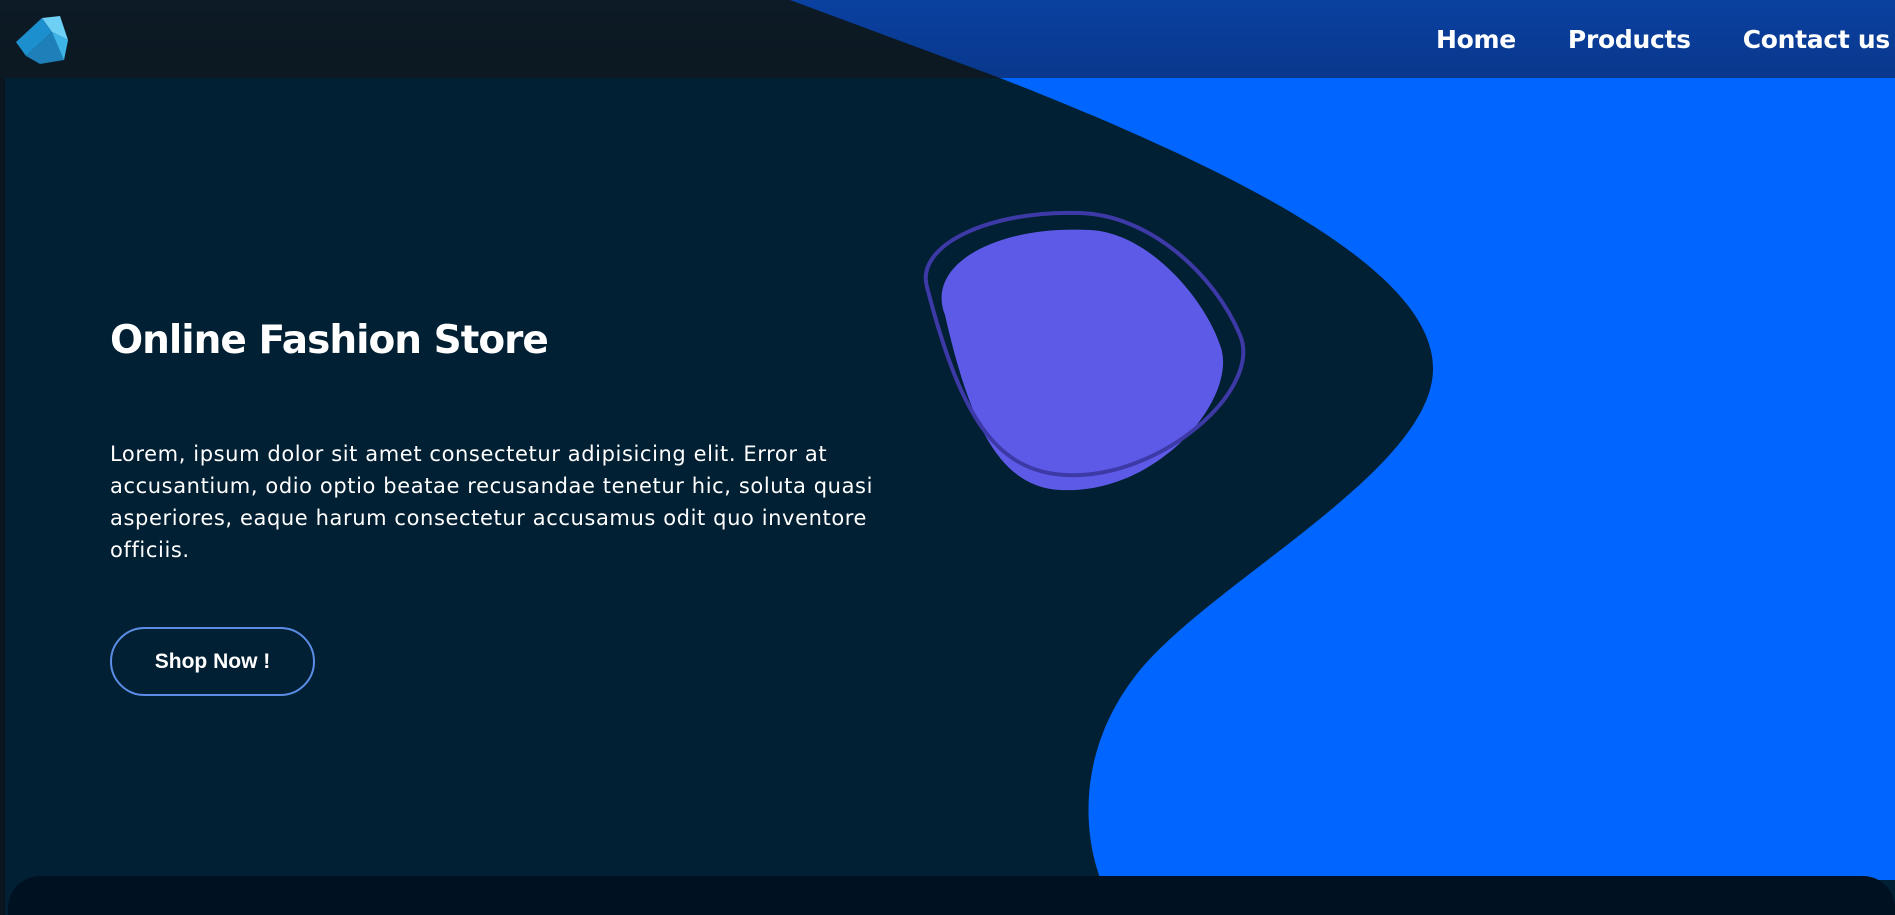  Describe the element at coordinates (329, 340) in the screenshot. I see `hero-title: Online Fashion Store` at that location.